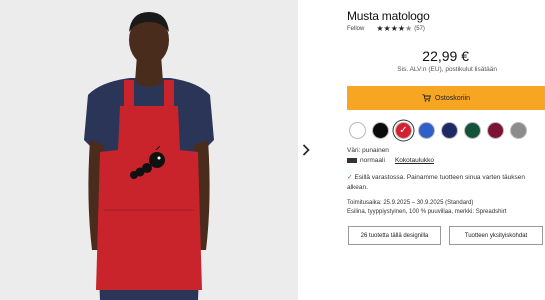 Image resolution: width=545 pixels, height=300 pixels. What do you see at coordinates (388, 16) in the screenshot?
I see `product-title: Musta matologo` at bounding box center [388, 16].